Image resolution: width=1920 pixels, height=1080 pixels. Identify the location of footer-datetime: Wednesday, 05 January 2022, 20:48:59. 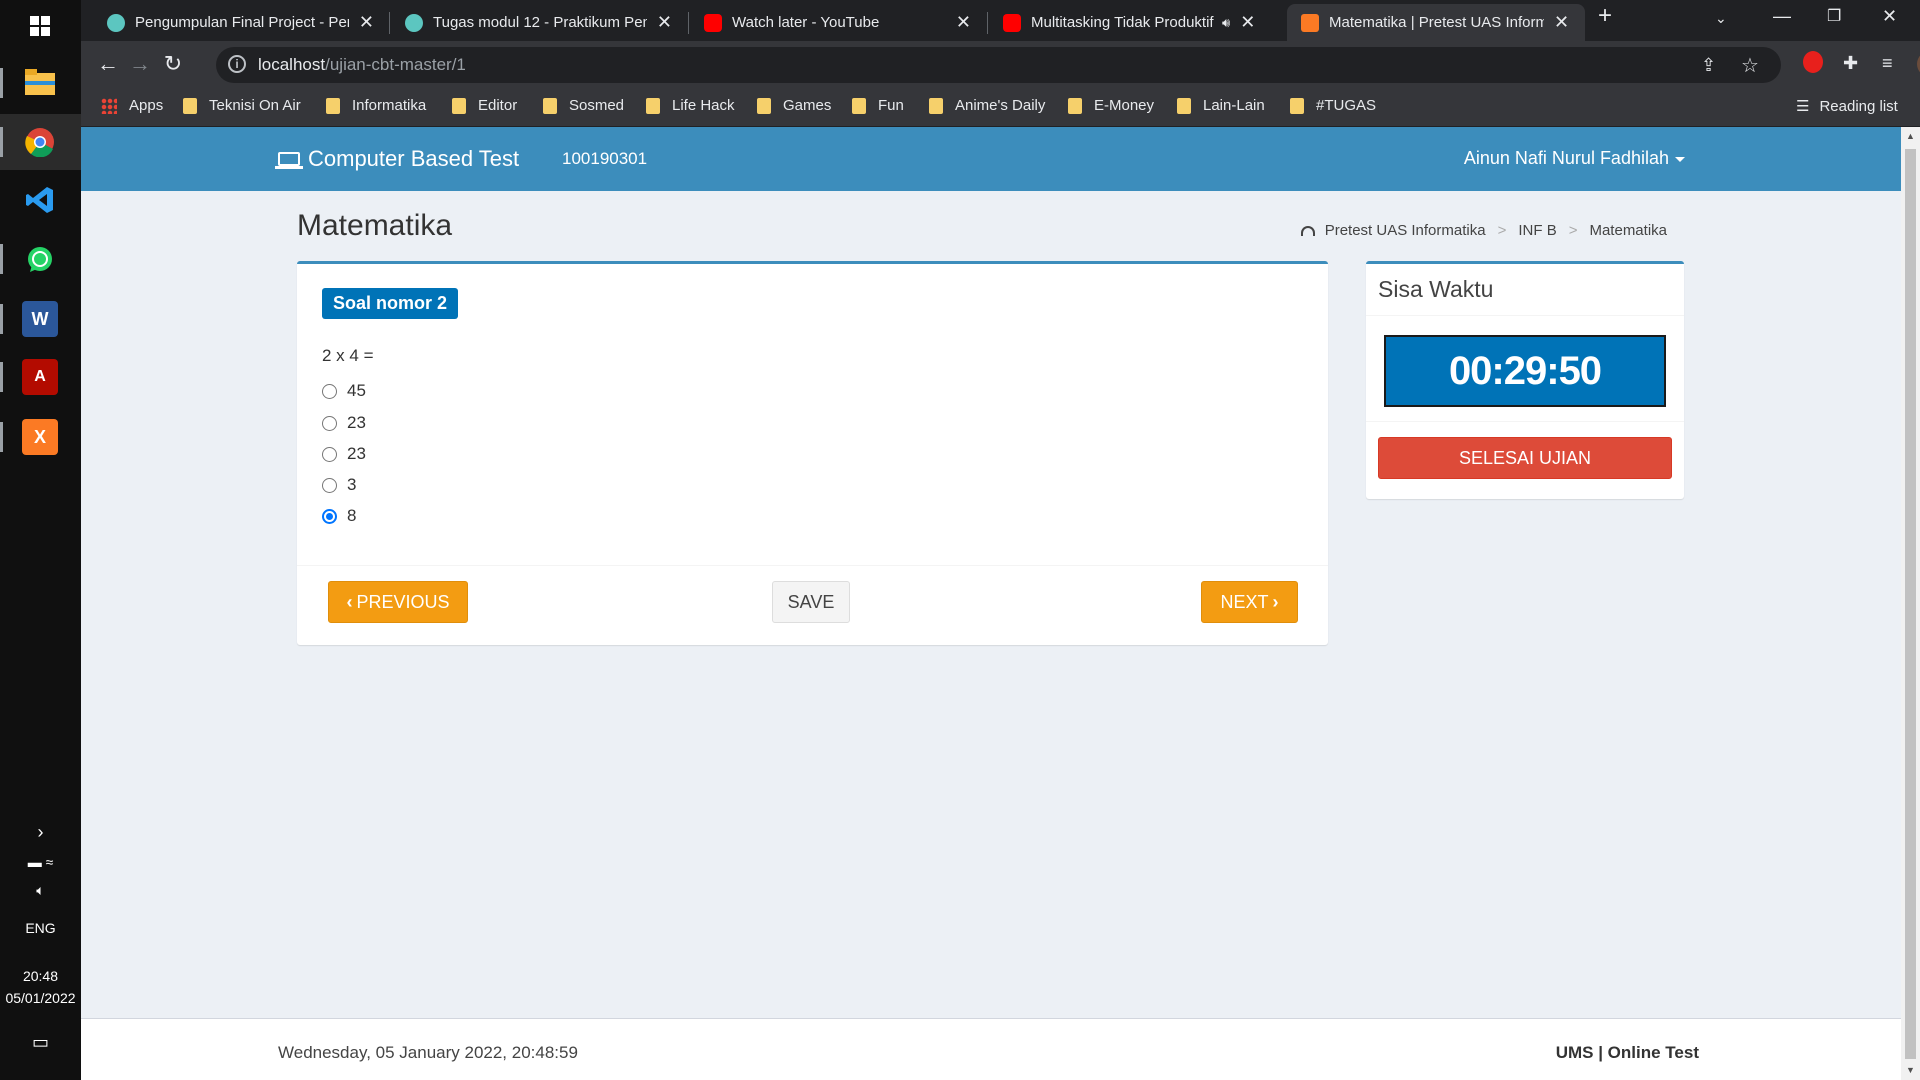
(428, 1052).